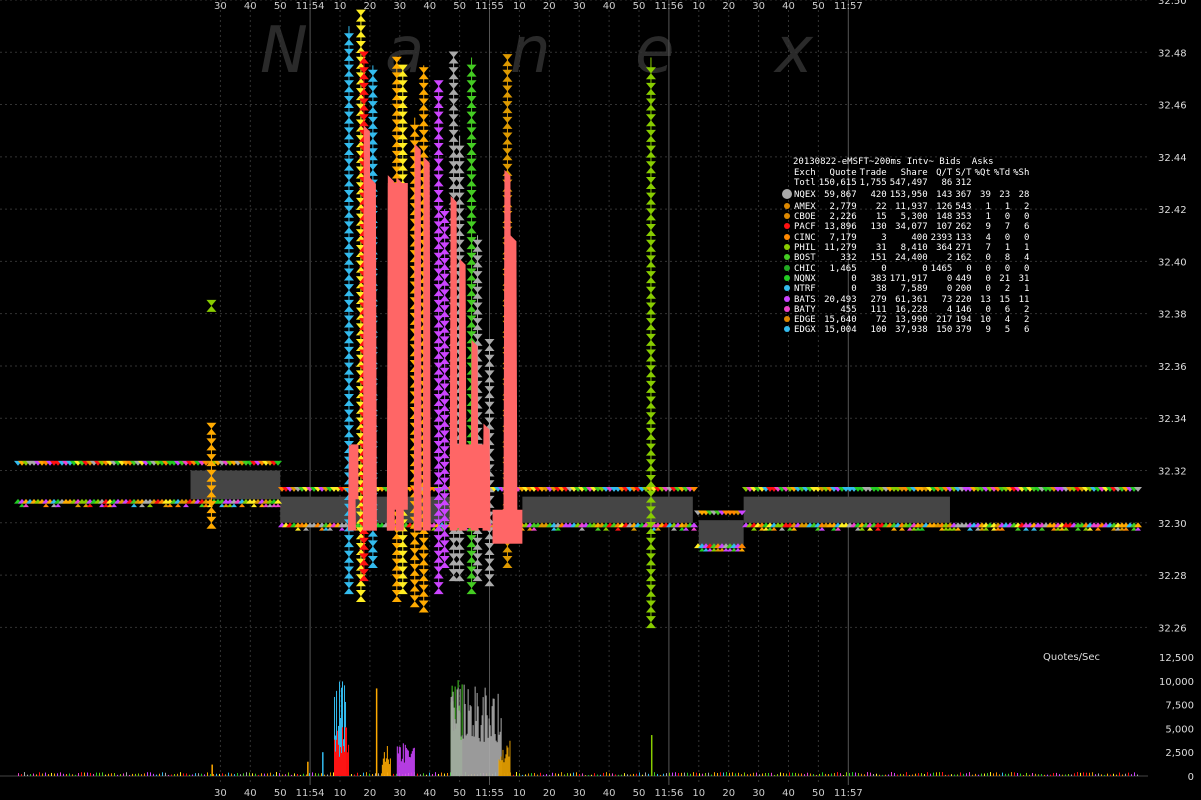 The height and width of the screenshot is (800, 1201). What do you see at coordinates (949, 258) in the screenshot?
I see `stats-cell-qt: 2` at bounding box center [949, 258].